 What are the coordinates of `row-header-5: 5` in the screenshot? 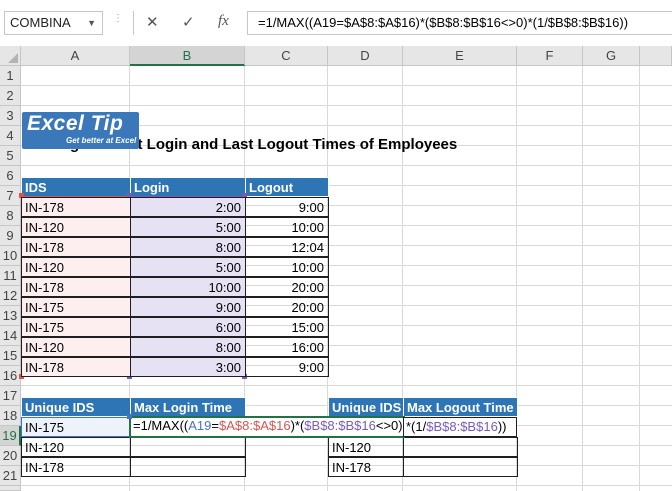 It's located at (10, 156).